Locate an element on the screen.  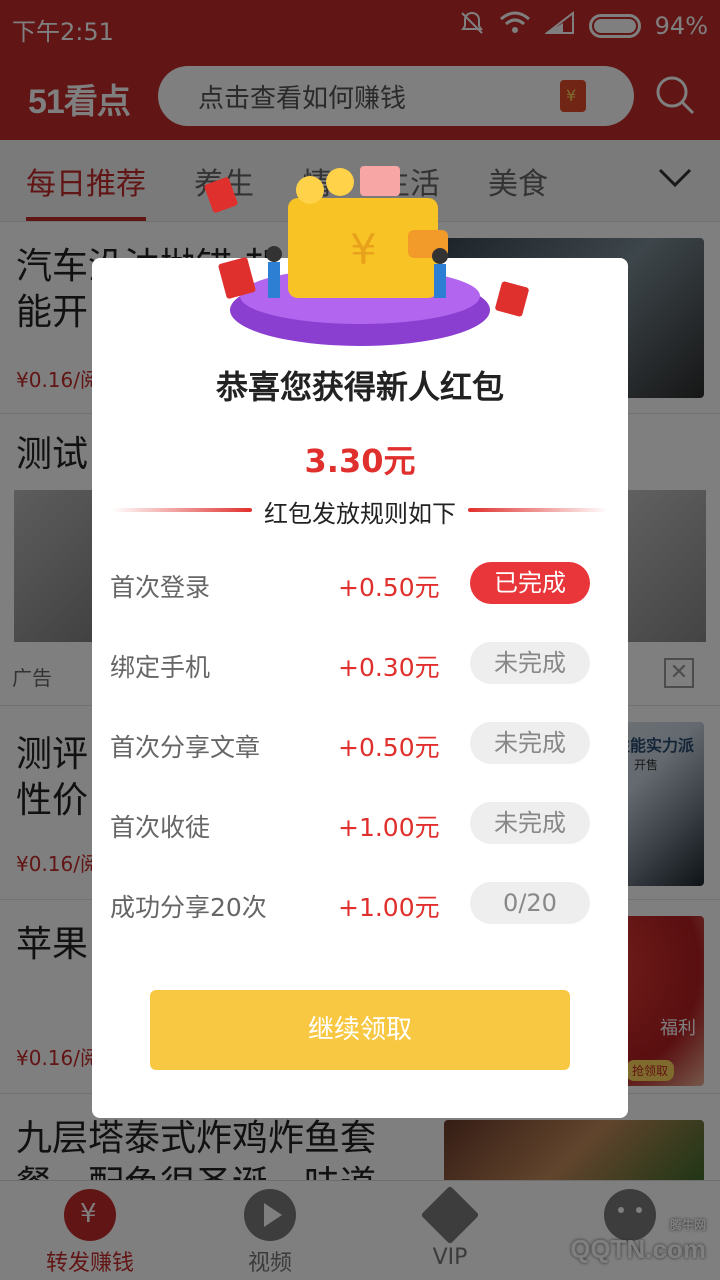
rule-label: 首次分享文章 is located at coordinates (185, 747).